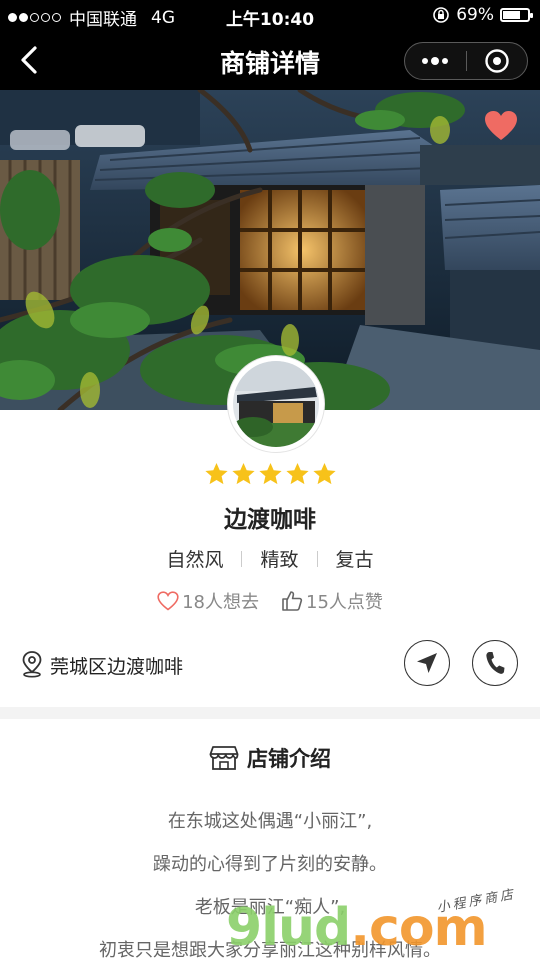 This screenshot has height=960, width=540. I want to click on rating-stars, so click(270, 474).